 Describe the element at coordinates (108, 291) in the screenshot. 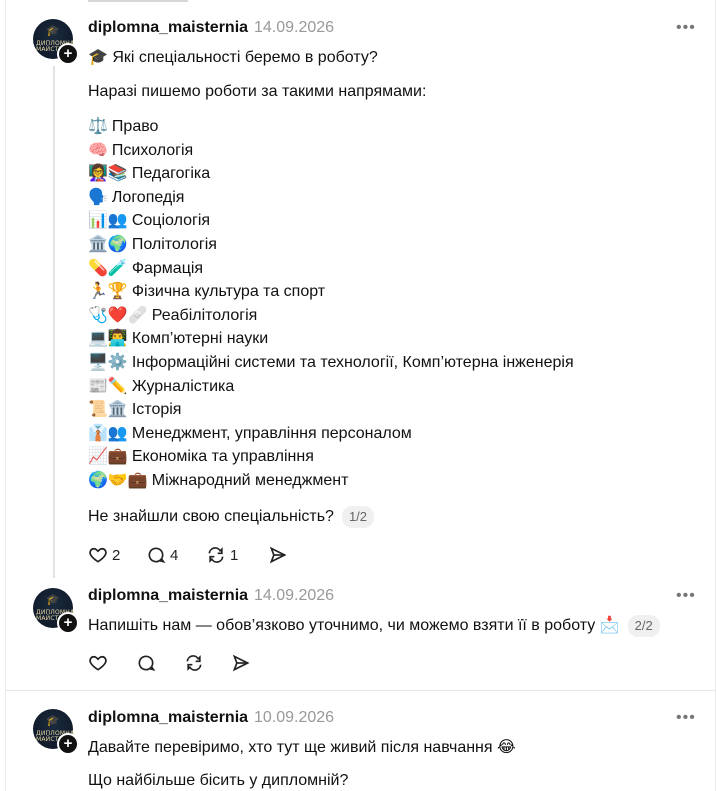

I see `direction-emoji-icon: 🏃🏆` at that location.